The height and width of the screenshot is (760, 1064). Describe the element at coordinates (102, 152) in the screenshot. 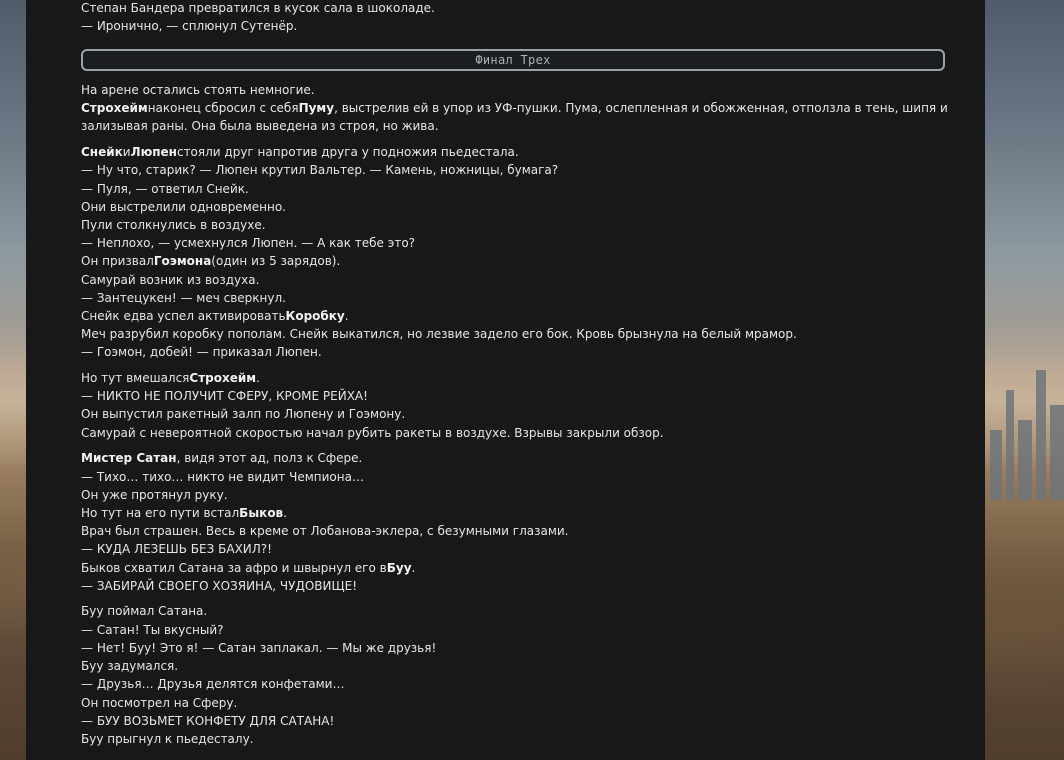

I see `character-name: Снейк` at that location.